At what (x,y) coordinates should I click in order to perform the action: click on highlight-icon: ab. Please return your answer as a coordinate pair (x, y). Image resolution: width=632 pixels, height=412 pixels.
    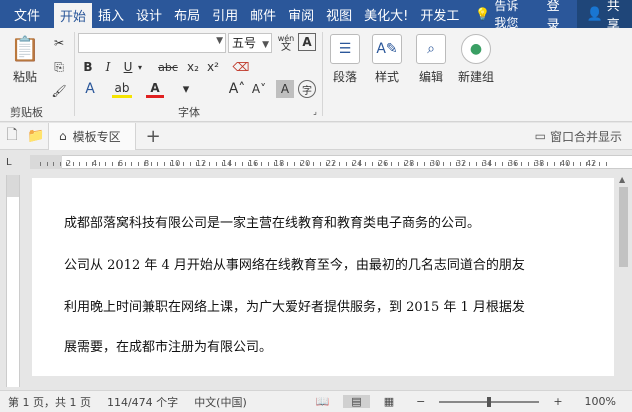
    Looking at the image, I should click on (122, 89).